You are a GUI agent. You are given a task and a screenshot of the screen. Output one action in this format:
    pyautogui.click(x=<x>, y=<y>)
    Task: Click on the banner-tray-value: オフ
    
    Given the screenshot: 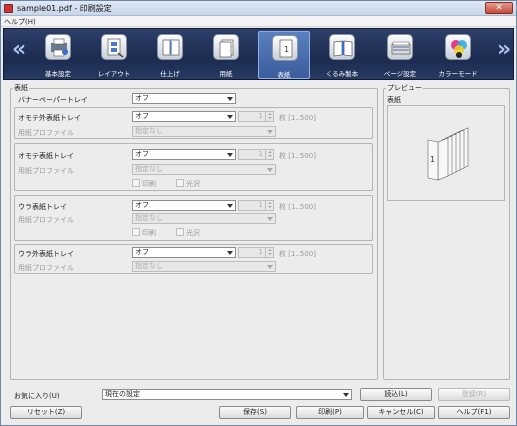 What is the action you would take?
    pyautogui.click(x=142, y=98)
    